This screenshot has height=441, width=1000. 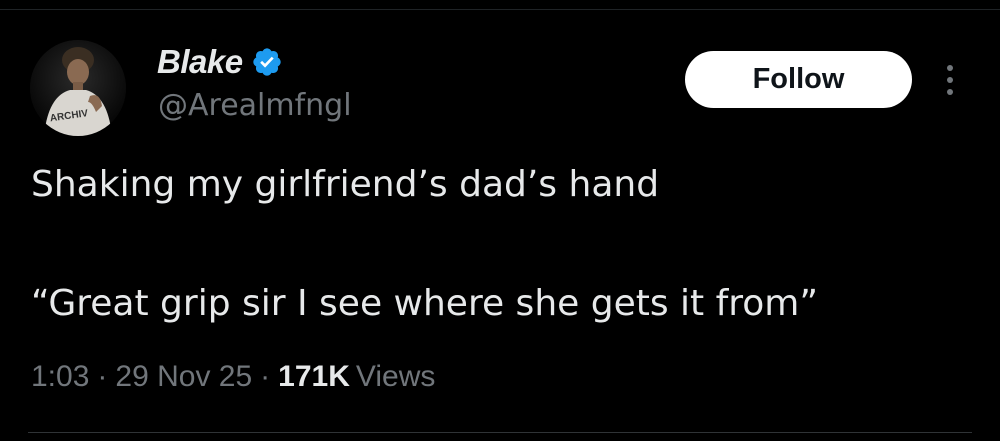 What do you see at coordinates (255, 105) in the screenshot?
I see `user-handle: @Arealmfngl` at bounding box center [255, 105].